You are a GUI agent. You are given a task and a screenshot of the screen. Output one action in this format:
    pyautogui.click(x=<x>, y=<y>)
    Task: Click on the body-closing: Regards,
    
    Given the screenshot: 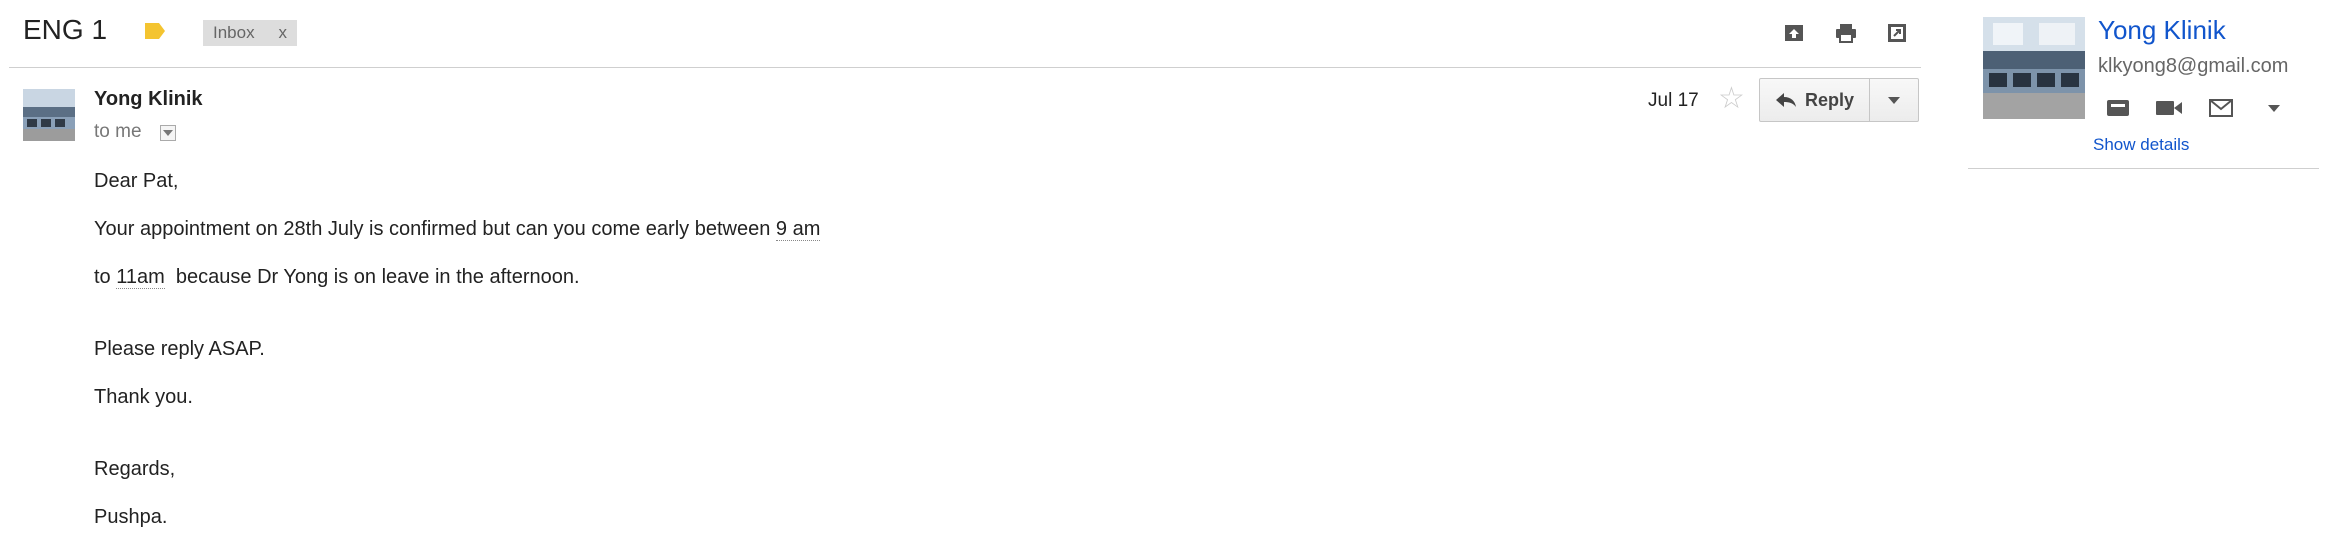 What is the action you would take?
    pyautogui.click(x=135, y=469)
    